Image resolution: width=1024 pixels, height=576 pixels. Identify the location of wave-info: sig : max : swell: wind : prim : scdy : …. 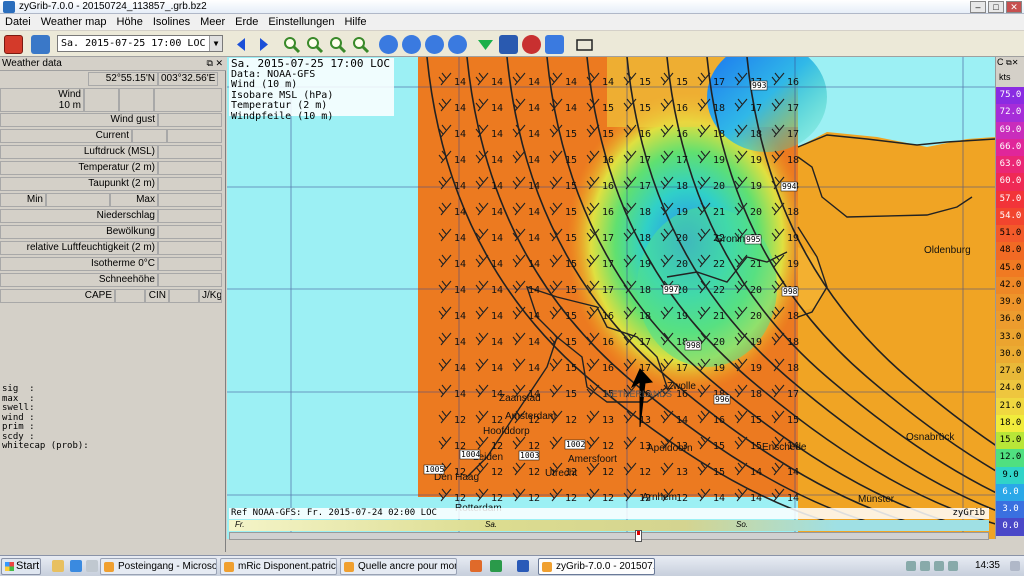
(45, 417).